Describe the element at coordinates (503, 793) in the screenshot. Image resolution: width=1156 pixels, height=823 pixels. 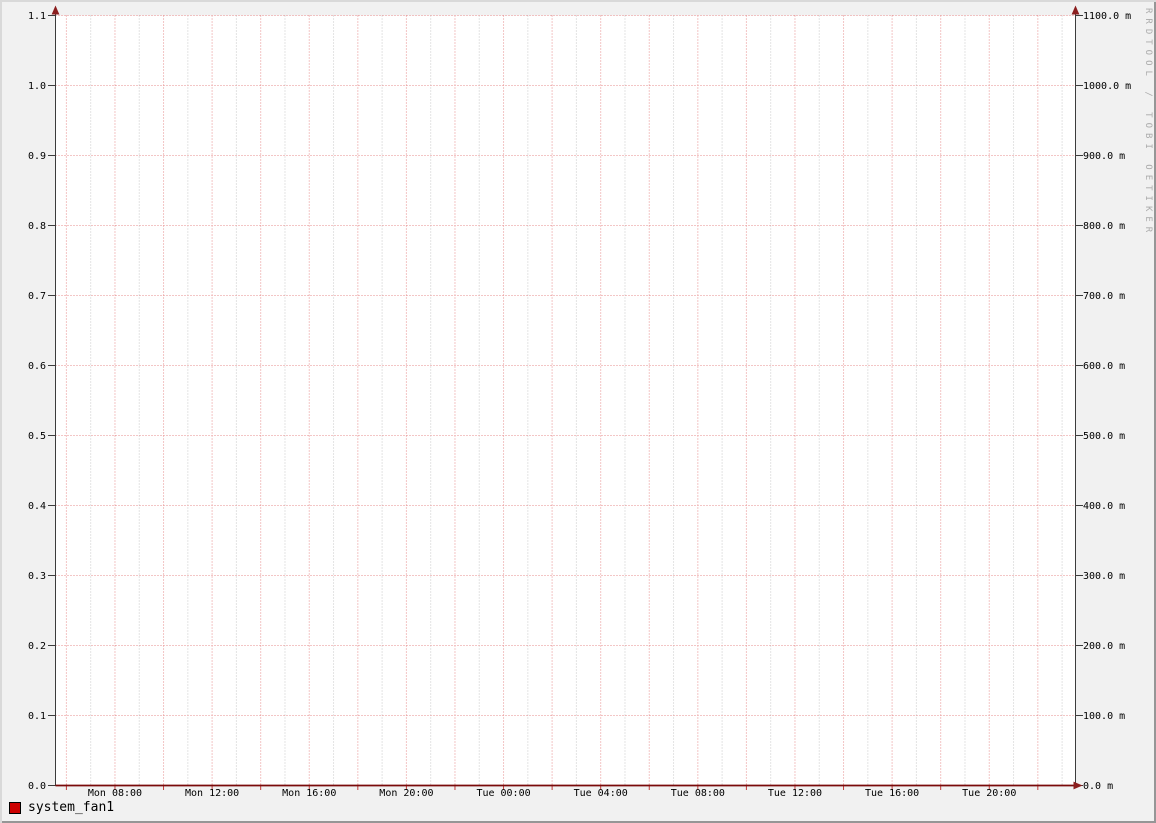
I see `x-tick-label: Tue 00:00` at that location.